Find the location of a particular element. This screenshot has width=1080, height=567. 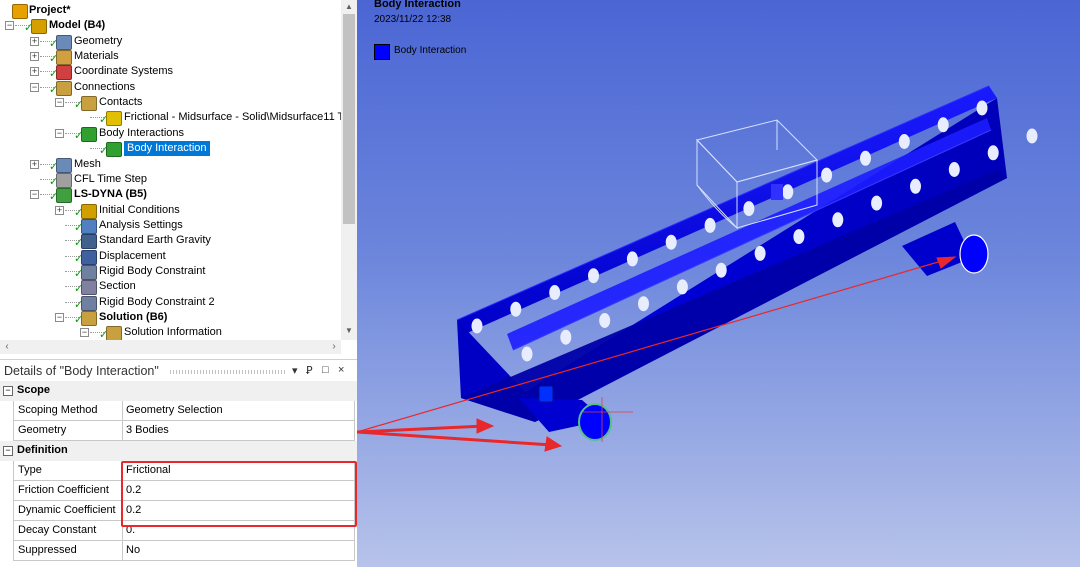

tree-horizontal-scrollbar: ‹ › is located at coordinates (170, 347).